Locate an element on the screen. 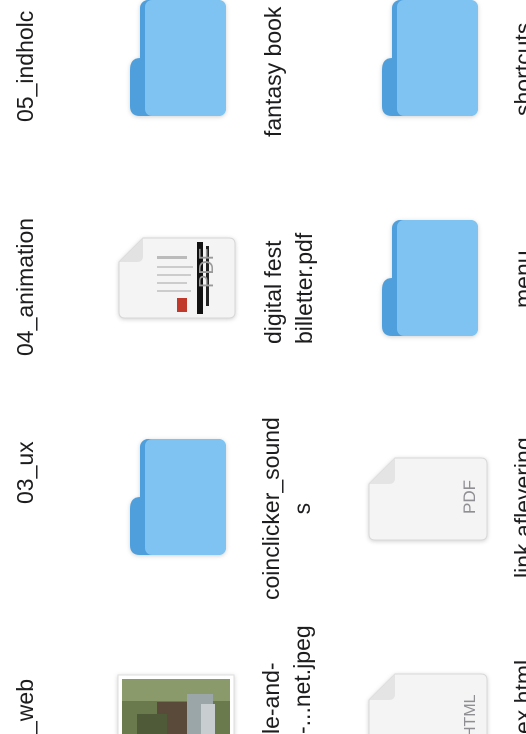 The height and width of the screenshot is (734, 526). image-thumbnail-icon is located at coordinates (176, 704).